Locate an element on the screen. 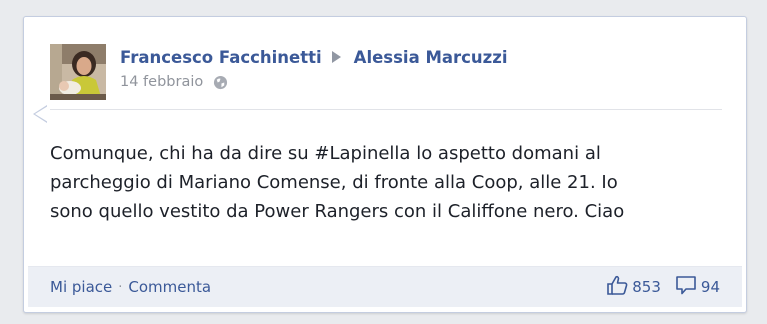 This screenshot has height=324, width=767. comment-bubble-icon is located at coordinates (686, 287).